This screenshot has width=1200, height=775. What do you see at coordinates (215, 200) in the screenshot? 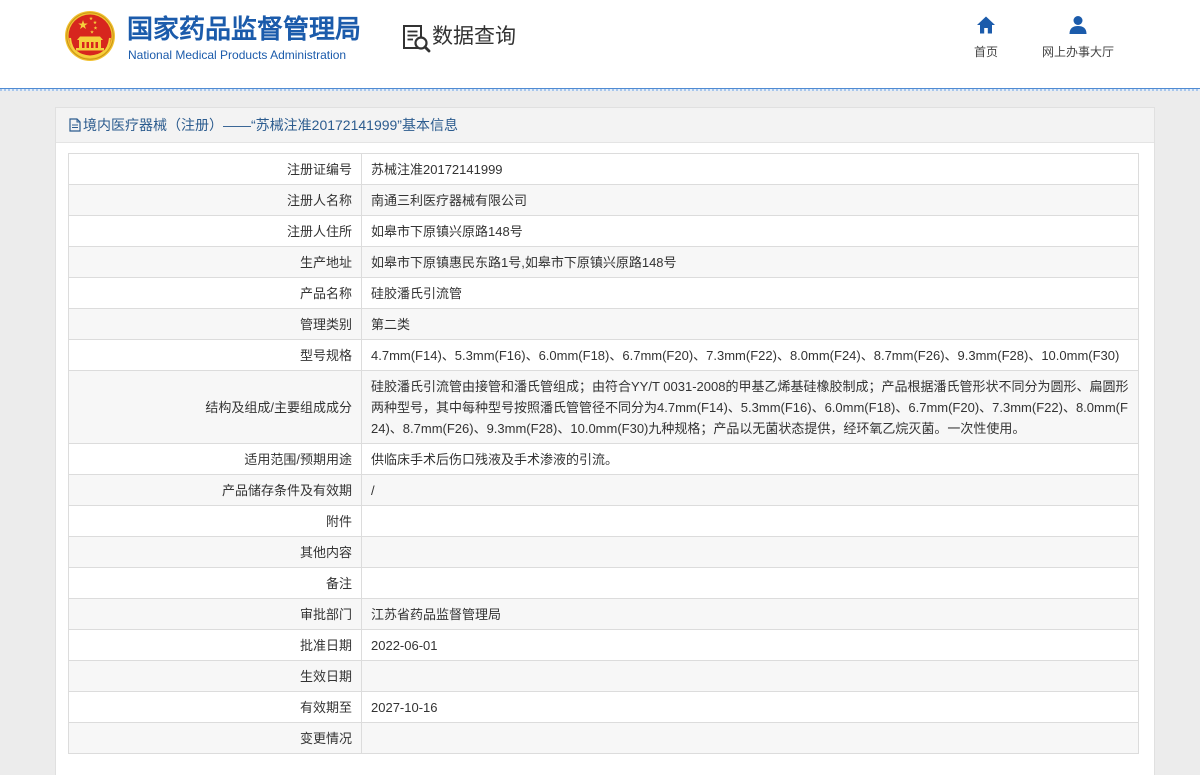
I see `field-label: 注册人名称` at bounding box center [215, 200].